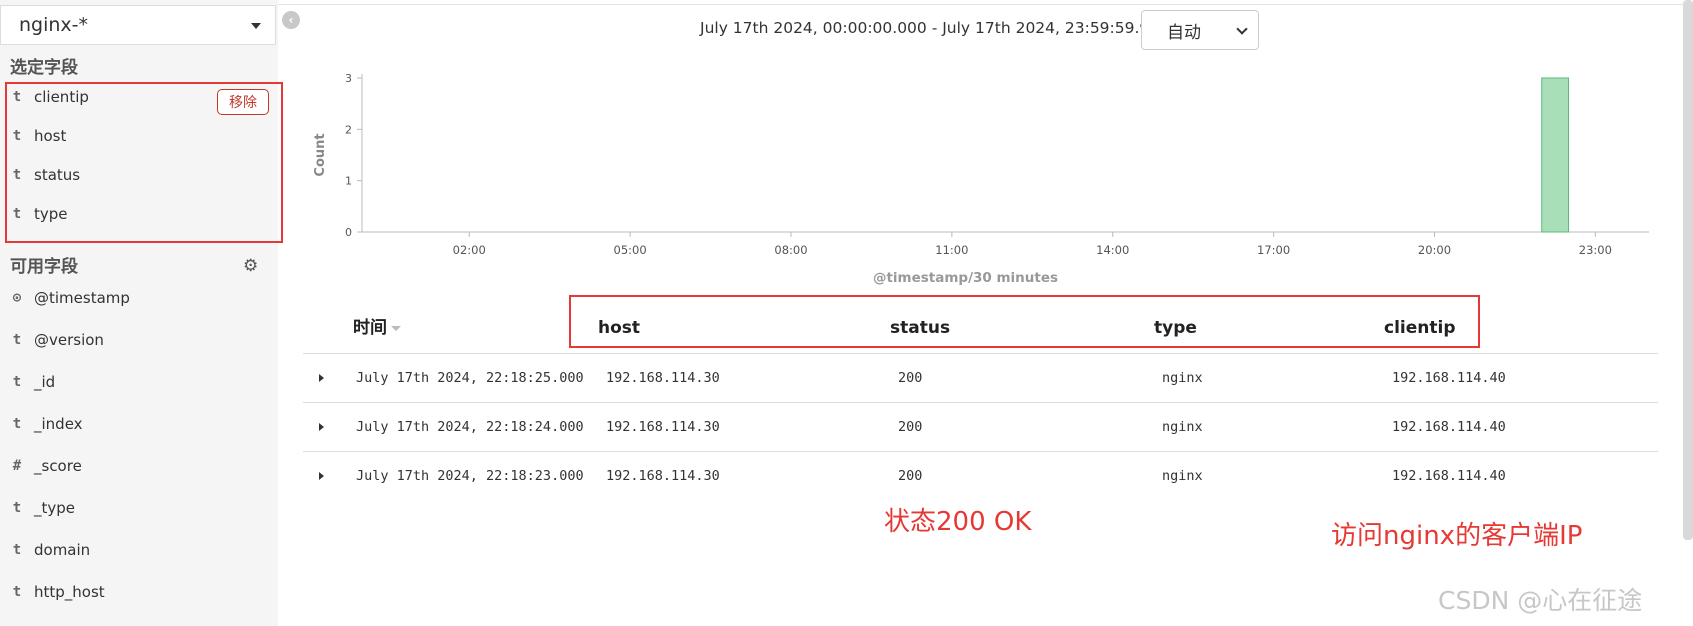 This screenshot has height=626, width=1693. What do you see at coordinates (291, 20) in the screenshot?
I see `collapse-sidebar-icon: ‹` at bounding box center [291, 20].